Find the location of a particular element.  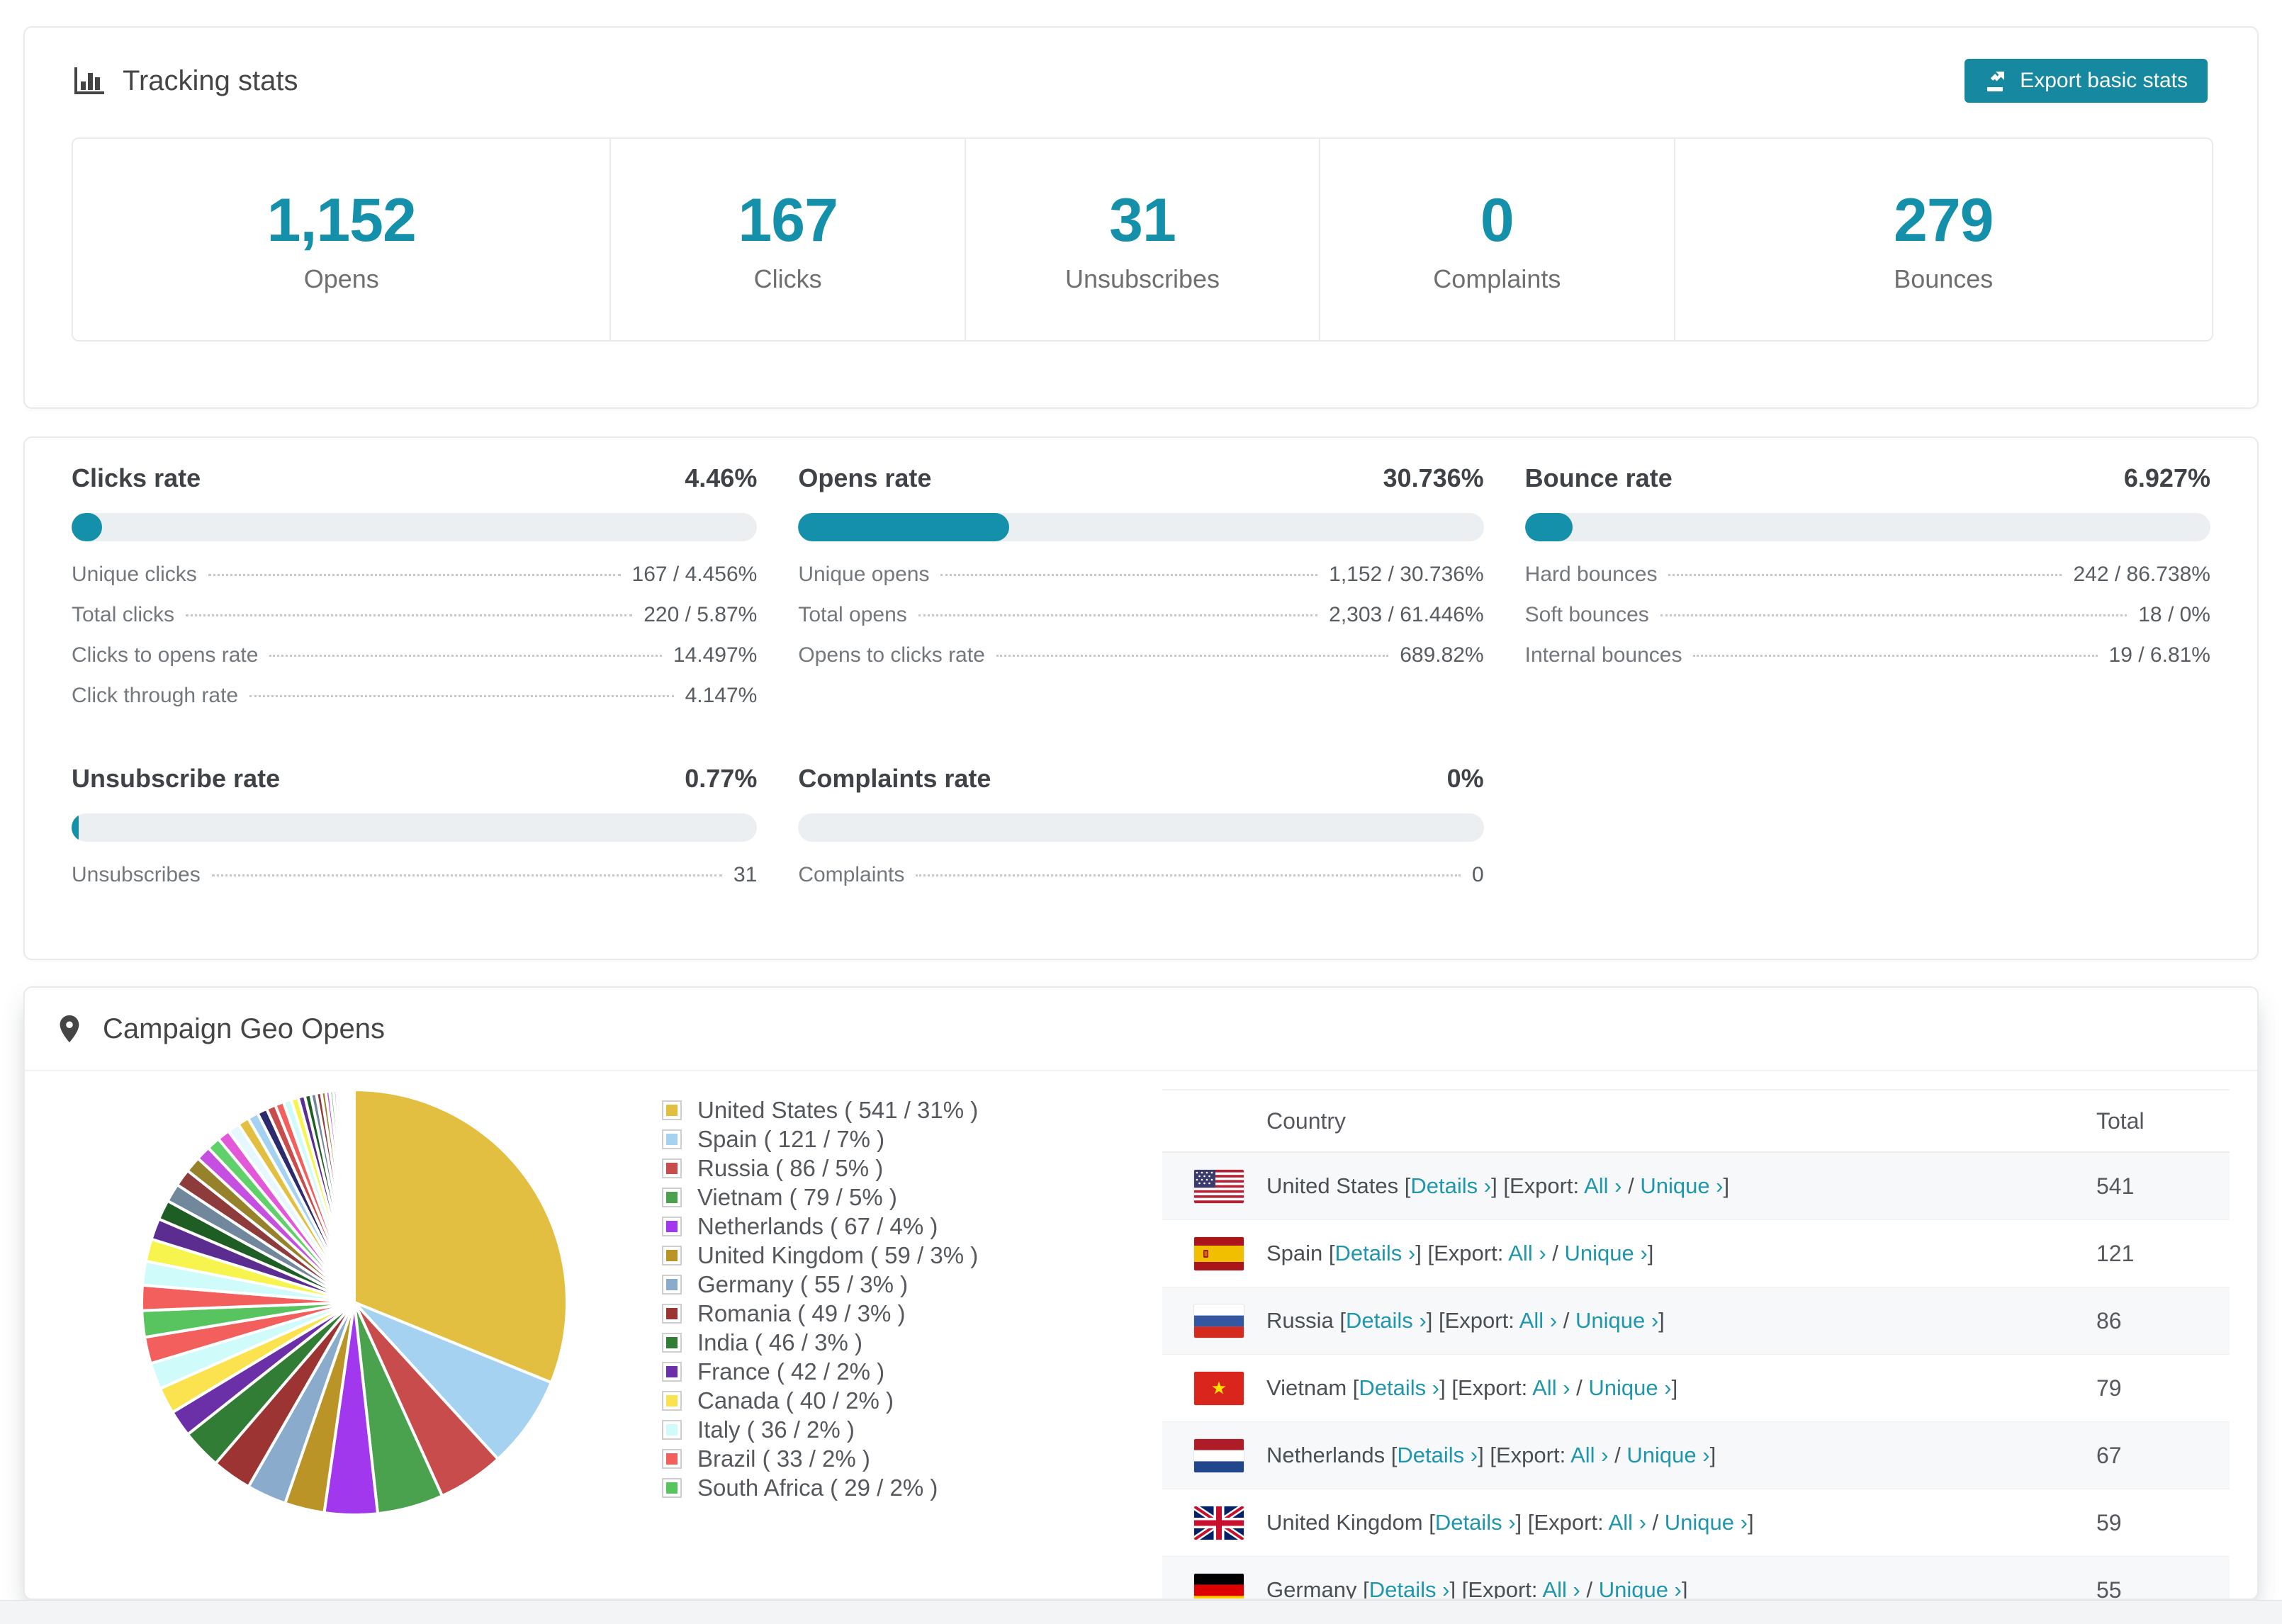

uk-flag-icon is located at coordinates (1219, 1523).